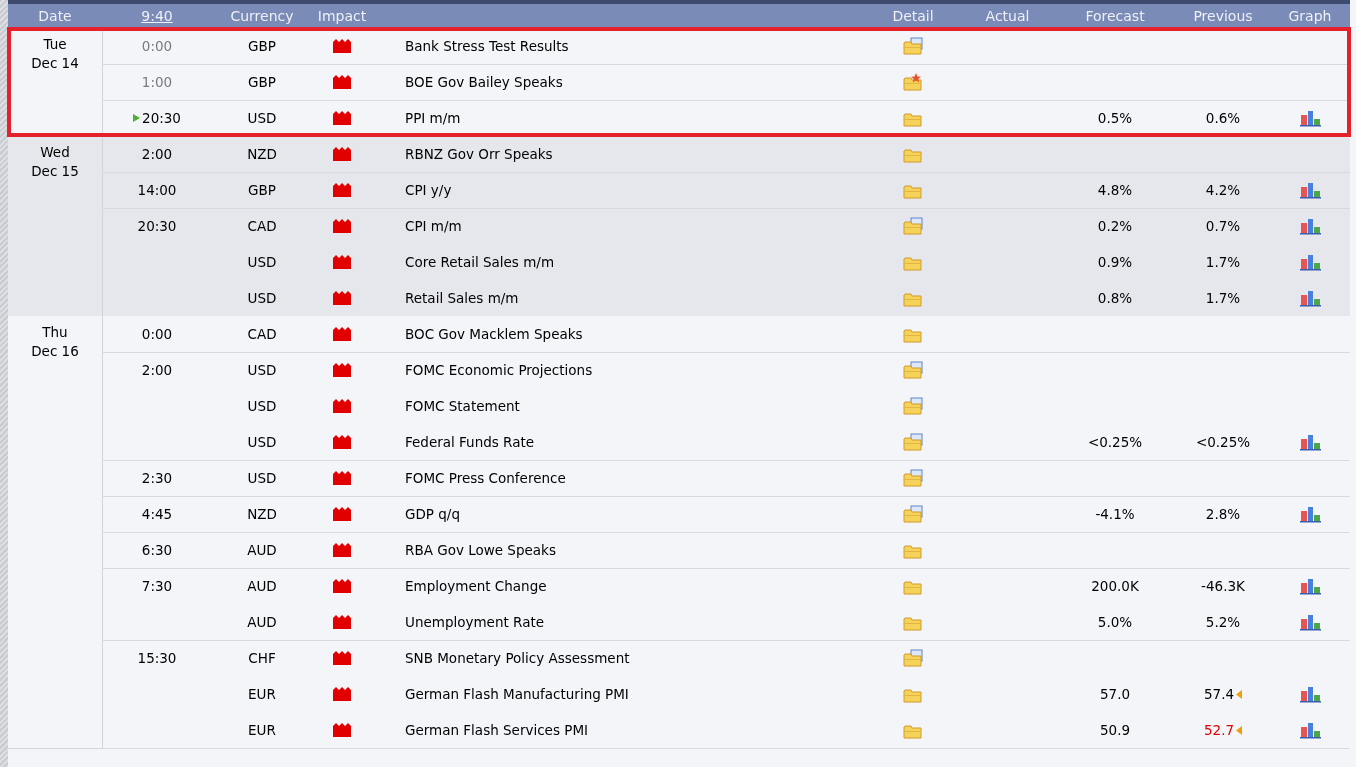 Image resolution: width=1356 pixels, height=767 pixels. I want to click on event-title: PPI m/m, so click(433, 117).